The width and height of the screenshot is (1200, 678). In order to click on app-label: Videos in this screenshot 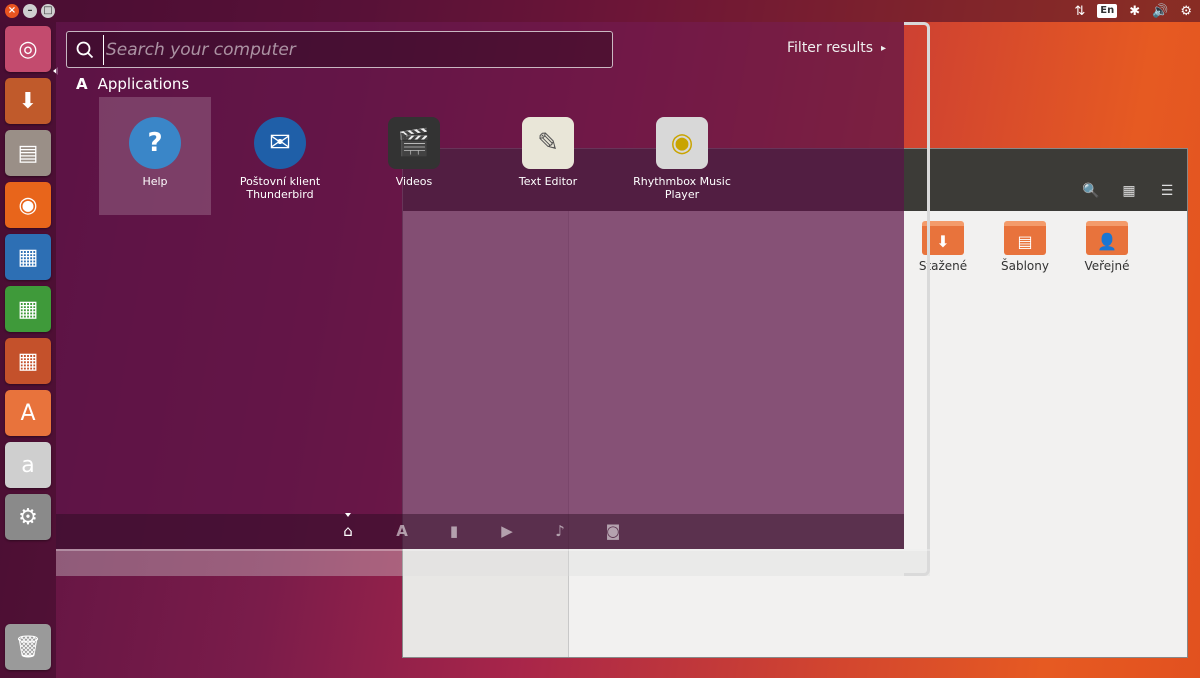, I will do `click(414, 181)`.